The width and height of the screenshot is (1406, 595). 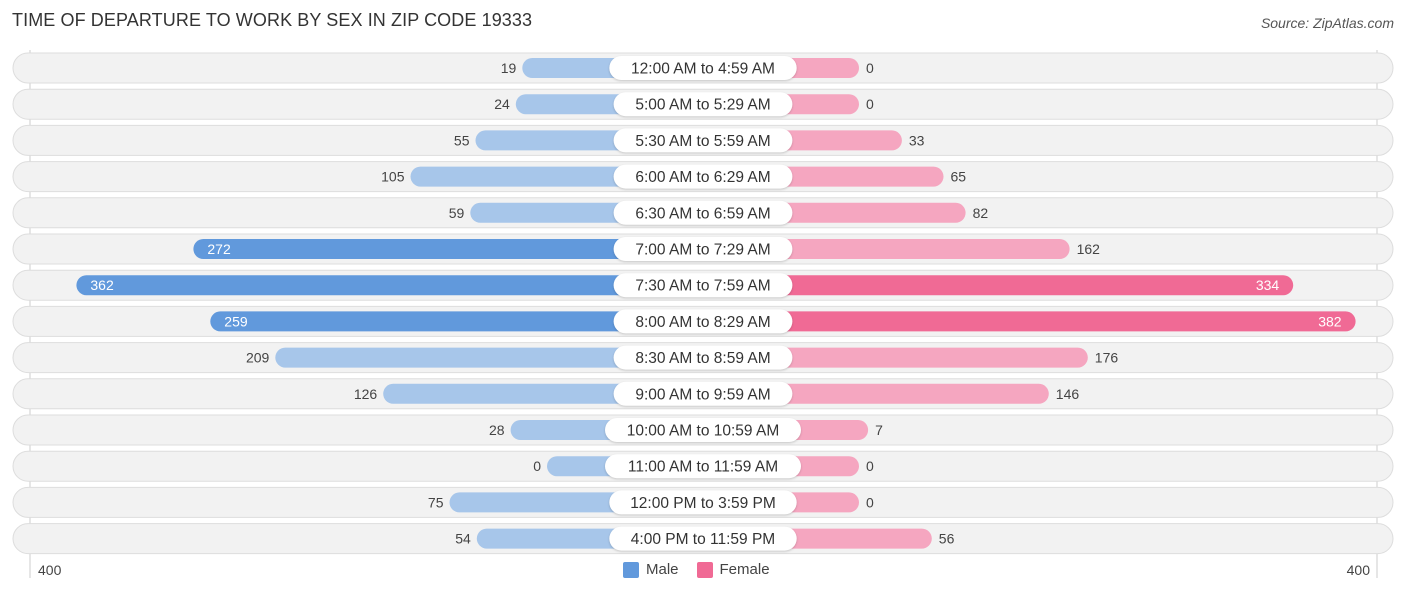 What do you see at coordinates (537, 466) in the screenshot?
I see `value-label-male: 0` at bounding box center [537, 466].